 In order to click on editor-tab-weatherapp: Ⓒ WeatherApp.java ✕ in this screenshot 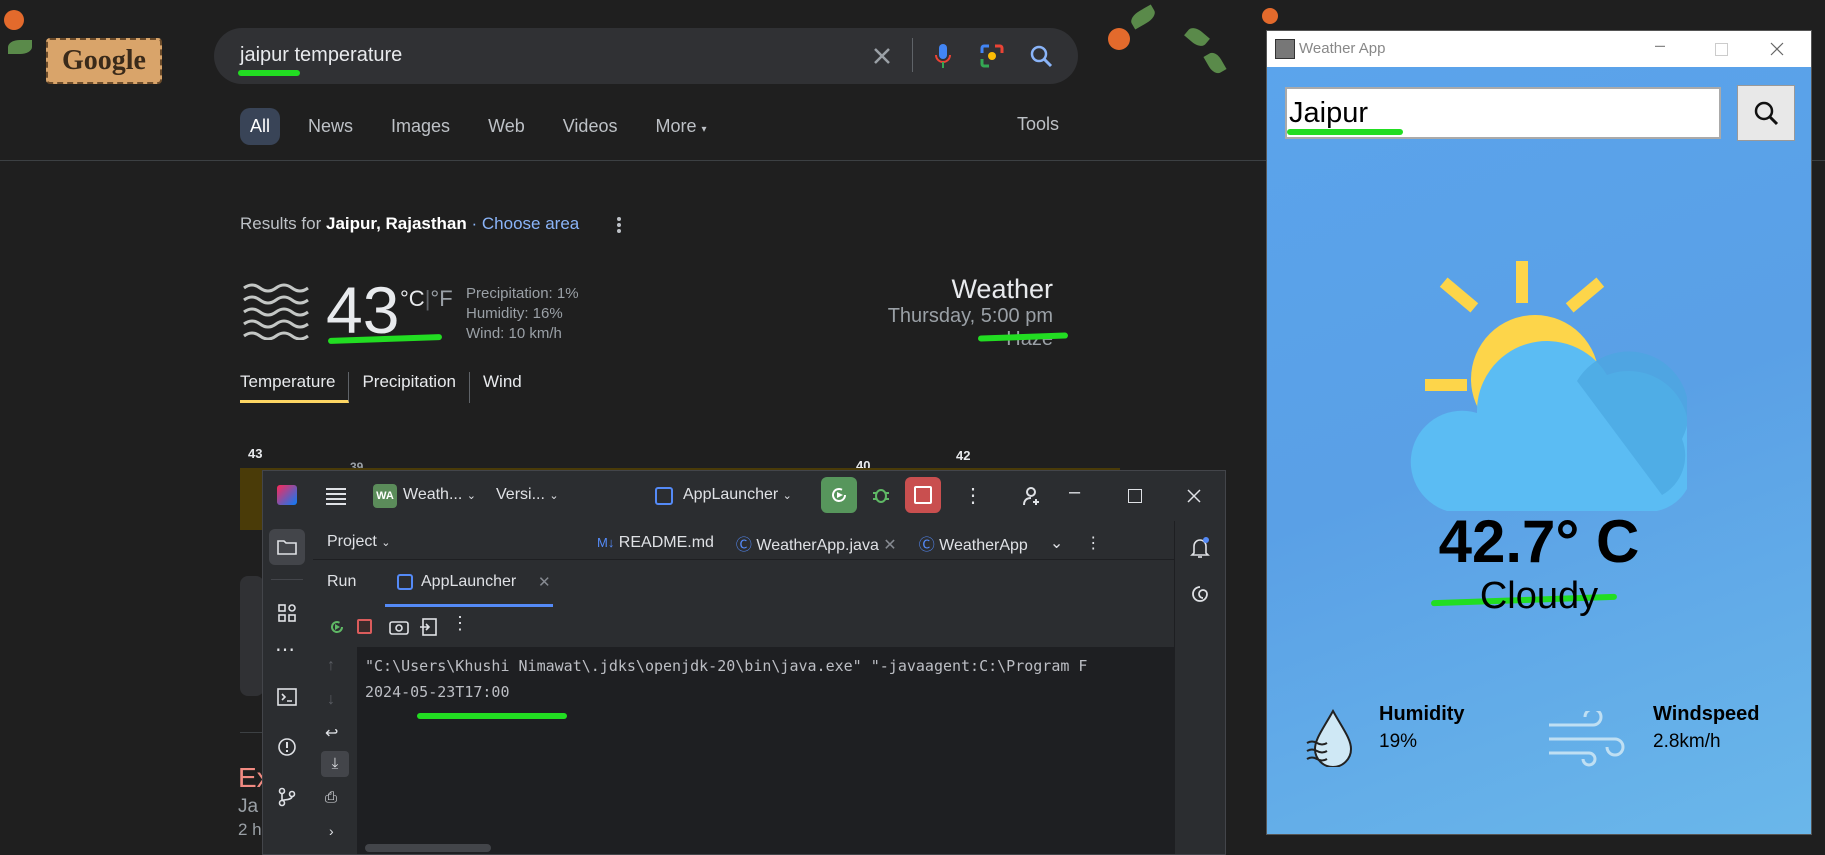, I will do `click(816, 543)`.